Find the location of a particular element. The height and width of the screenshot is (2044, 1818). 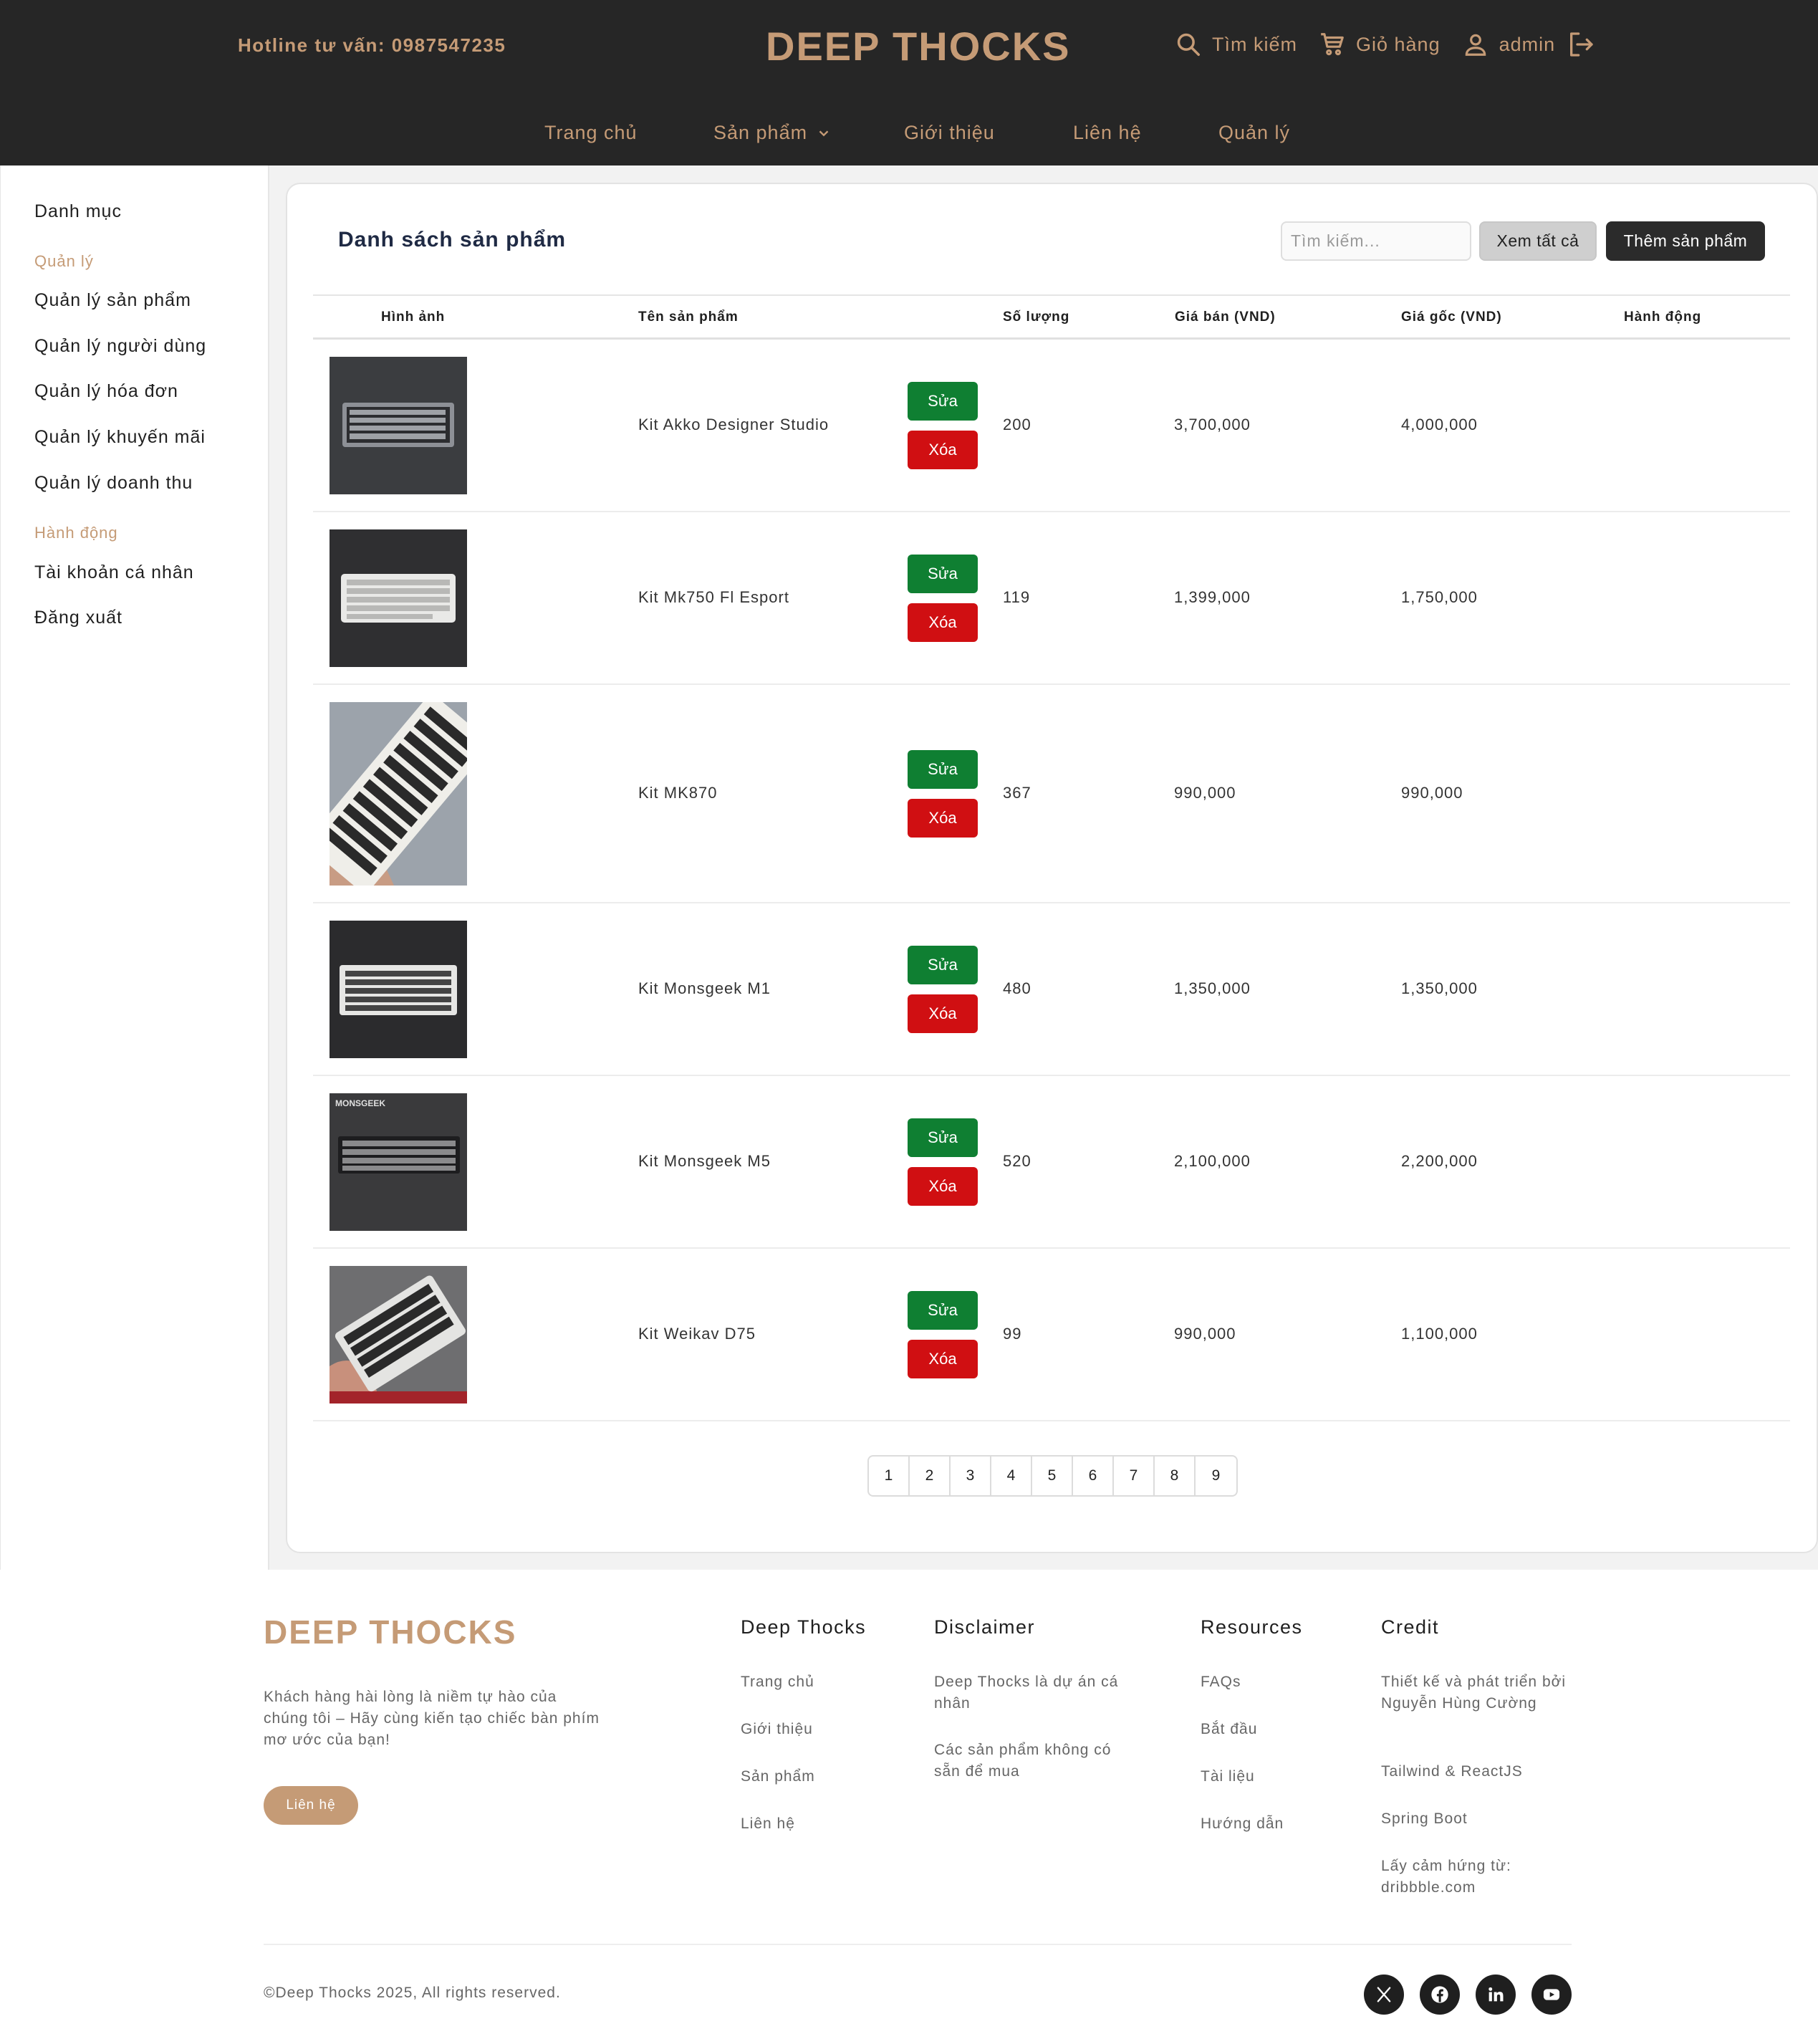

column-header-name: Tên sản phẩm is located at coordinates (688, 317).